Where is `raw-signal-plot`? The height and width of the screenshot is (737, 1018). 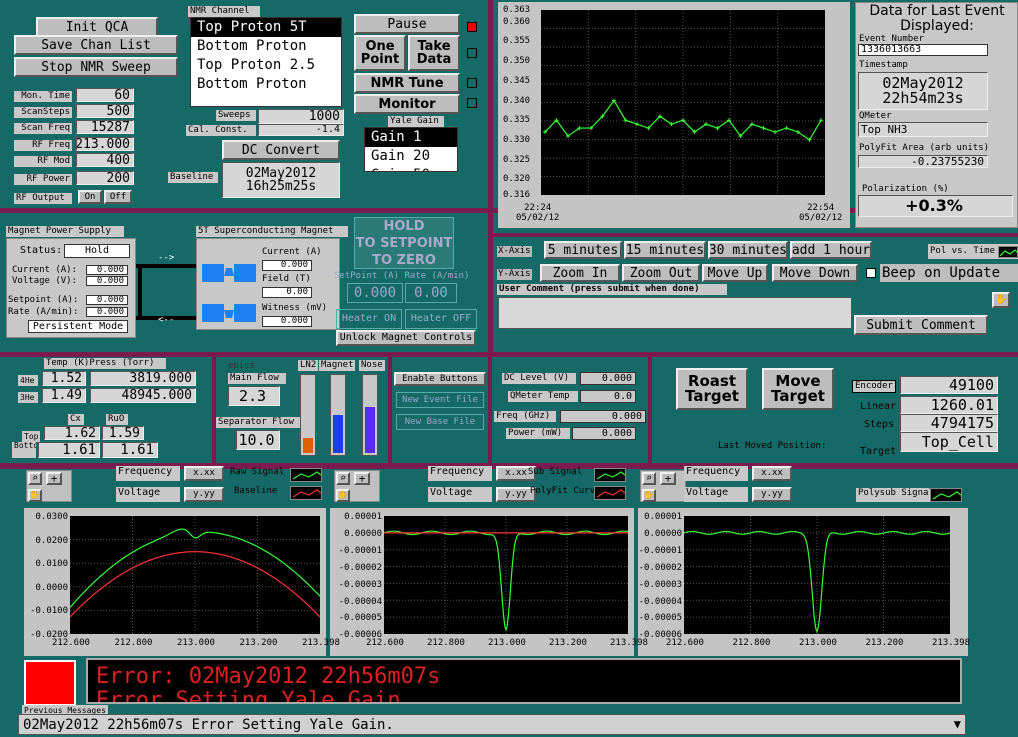 raw-signal-plot is located at coordinates (195, 575).